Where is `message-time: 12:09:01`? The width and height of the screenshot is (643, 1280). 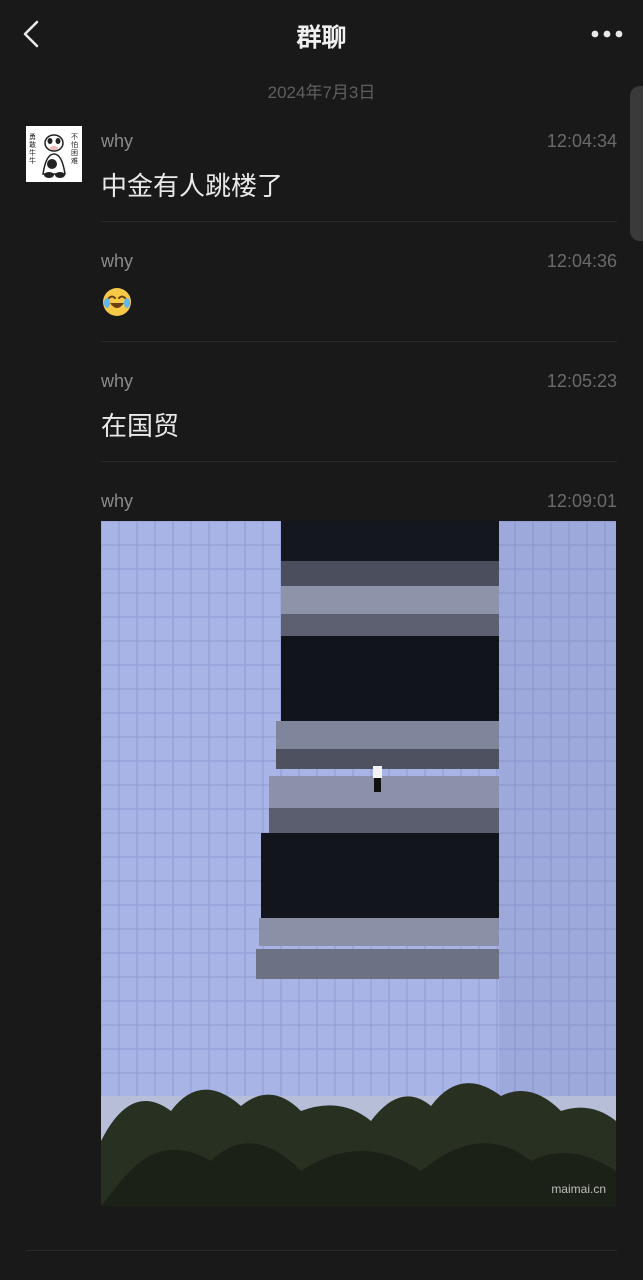
message-time: 12:09:01 is located at coordinates (581, 501).